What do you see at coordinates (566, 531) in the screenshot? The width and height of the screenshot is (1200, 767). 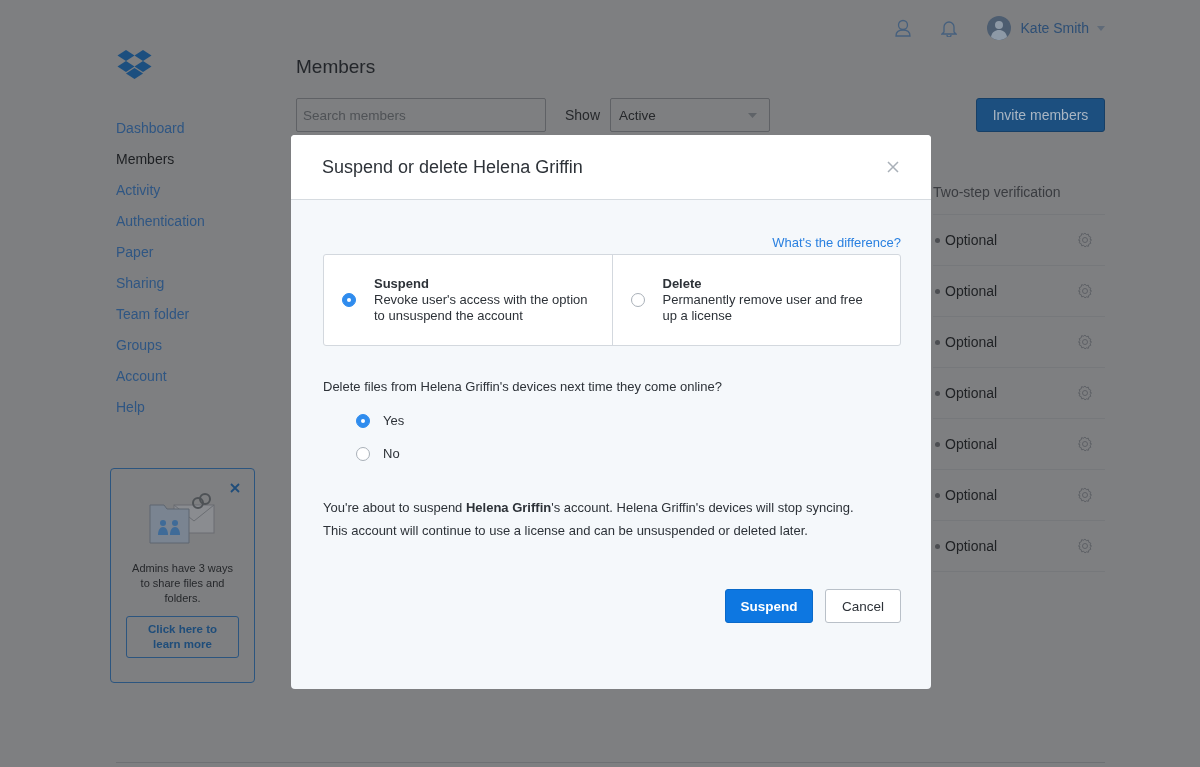 I see `message-text: This account will continue to use a license and can be unsuspended or deleted later.` at bounding box center [566, 531].